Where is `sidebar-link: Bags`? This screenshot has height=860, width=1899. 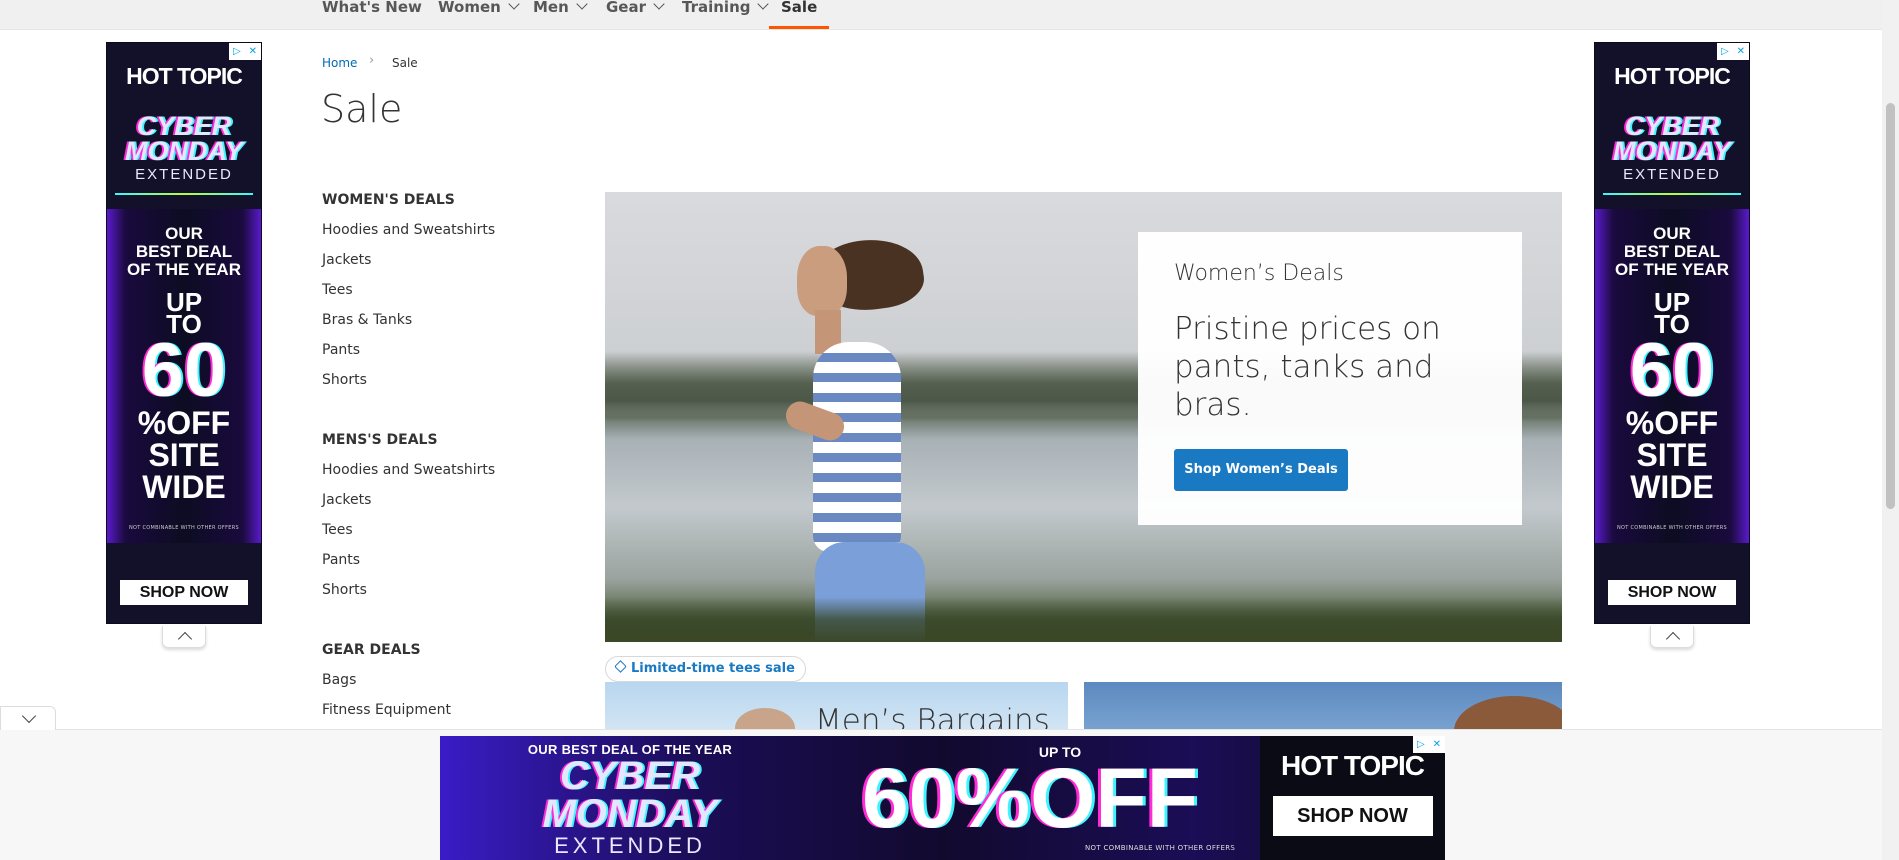
sidebar-link: Bags is located at coordinates (339, 680).